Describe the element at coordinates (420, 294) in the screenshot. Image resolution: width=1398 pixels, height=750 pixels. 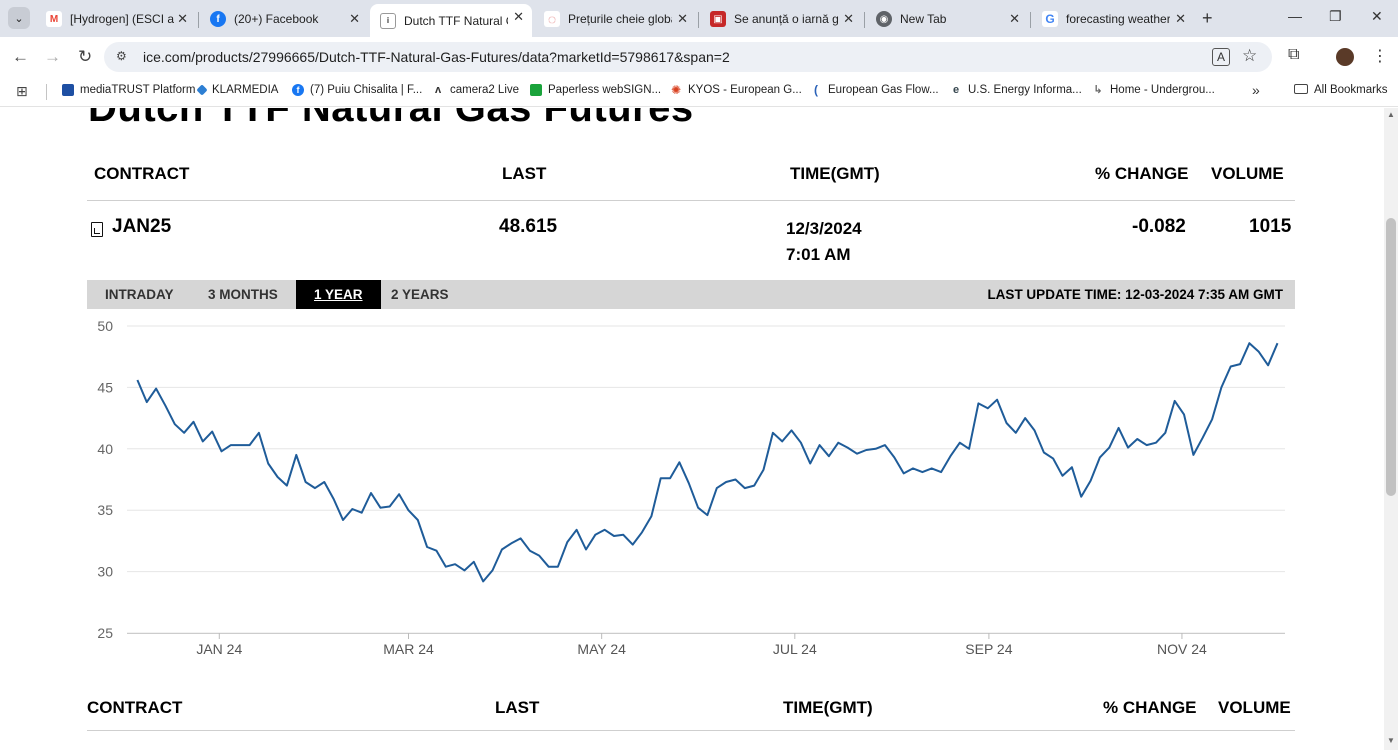
I see `range-2-years: 2 YEARS` at that location.